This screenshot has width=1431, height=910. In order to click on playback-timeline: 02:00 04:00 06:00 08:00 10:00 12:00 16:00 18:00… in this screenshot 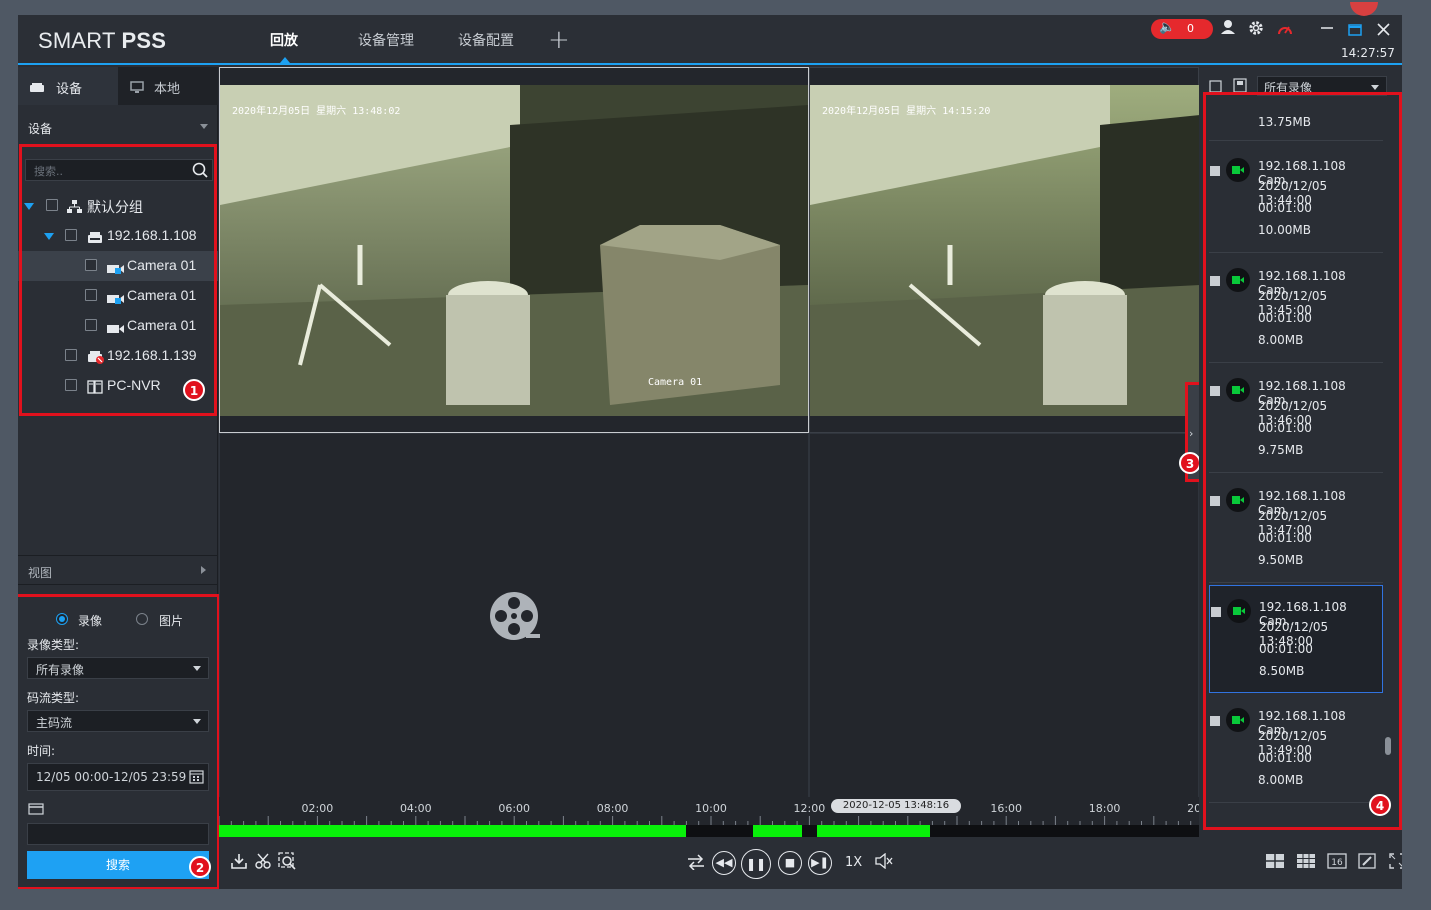, I will do `click(709, 817)`.